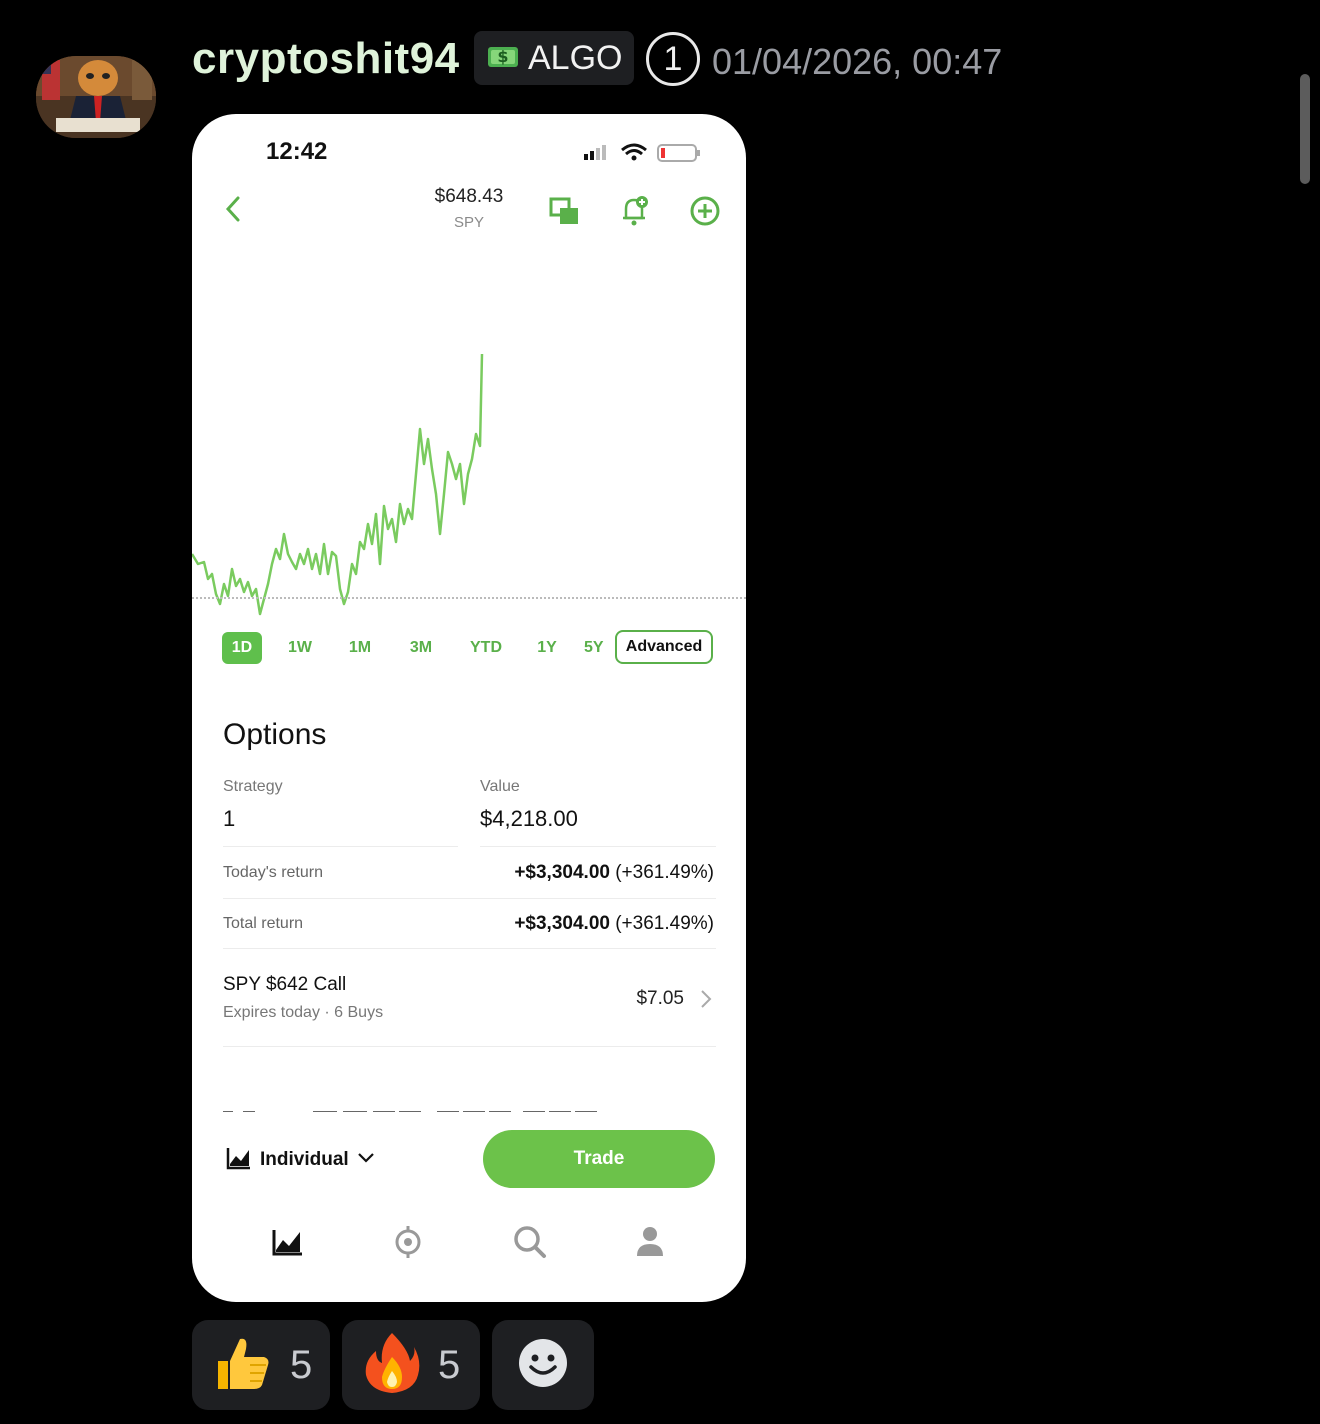  I want to click on todays-return-value: +$3,304.00 (+361.49%), so click(614, 873).